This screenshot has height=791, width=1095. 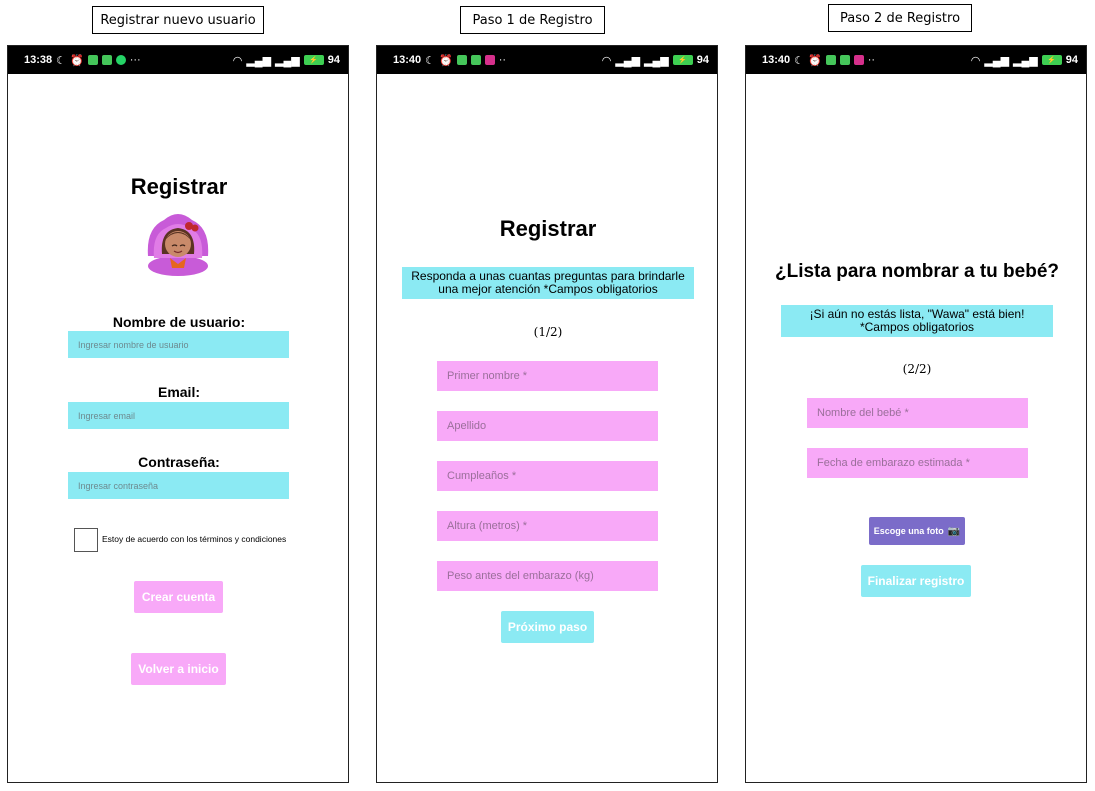 What do you see at coordinates (917, 271) in the screenshot?
I see `page-title: ¿Lista para nombrar a tu bebé?` at bounding box center [917, 271].